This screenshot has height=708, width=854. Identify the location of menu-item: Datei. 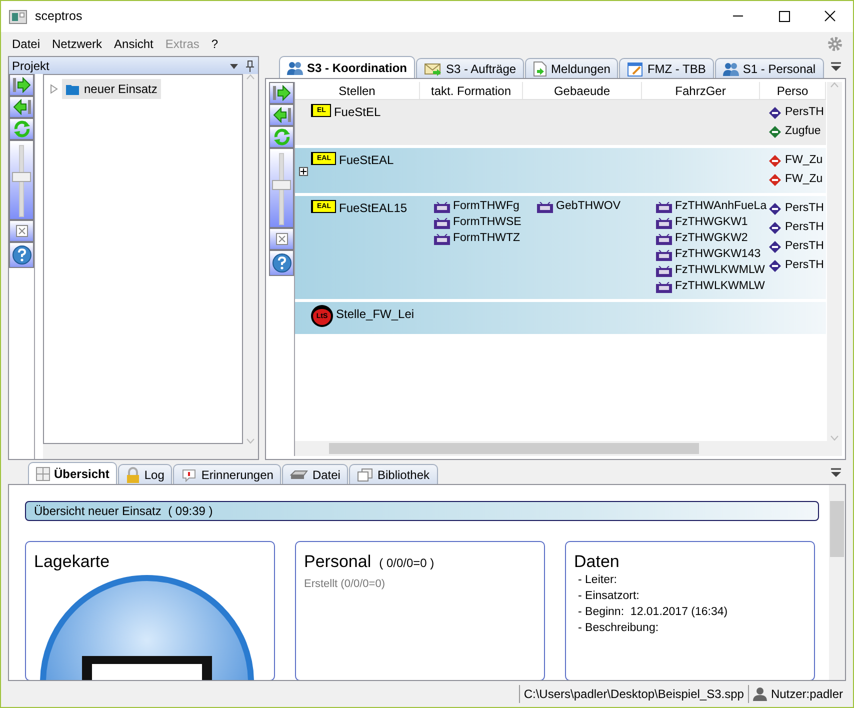
(26, 44).